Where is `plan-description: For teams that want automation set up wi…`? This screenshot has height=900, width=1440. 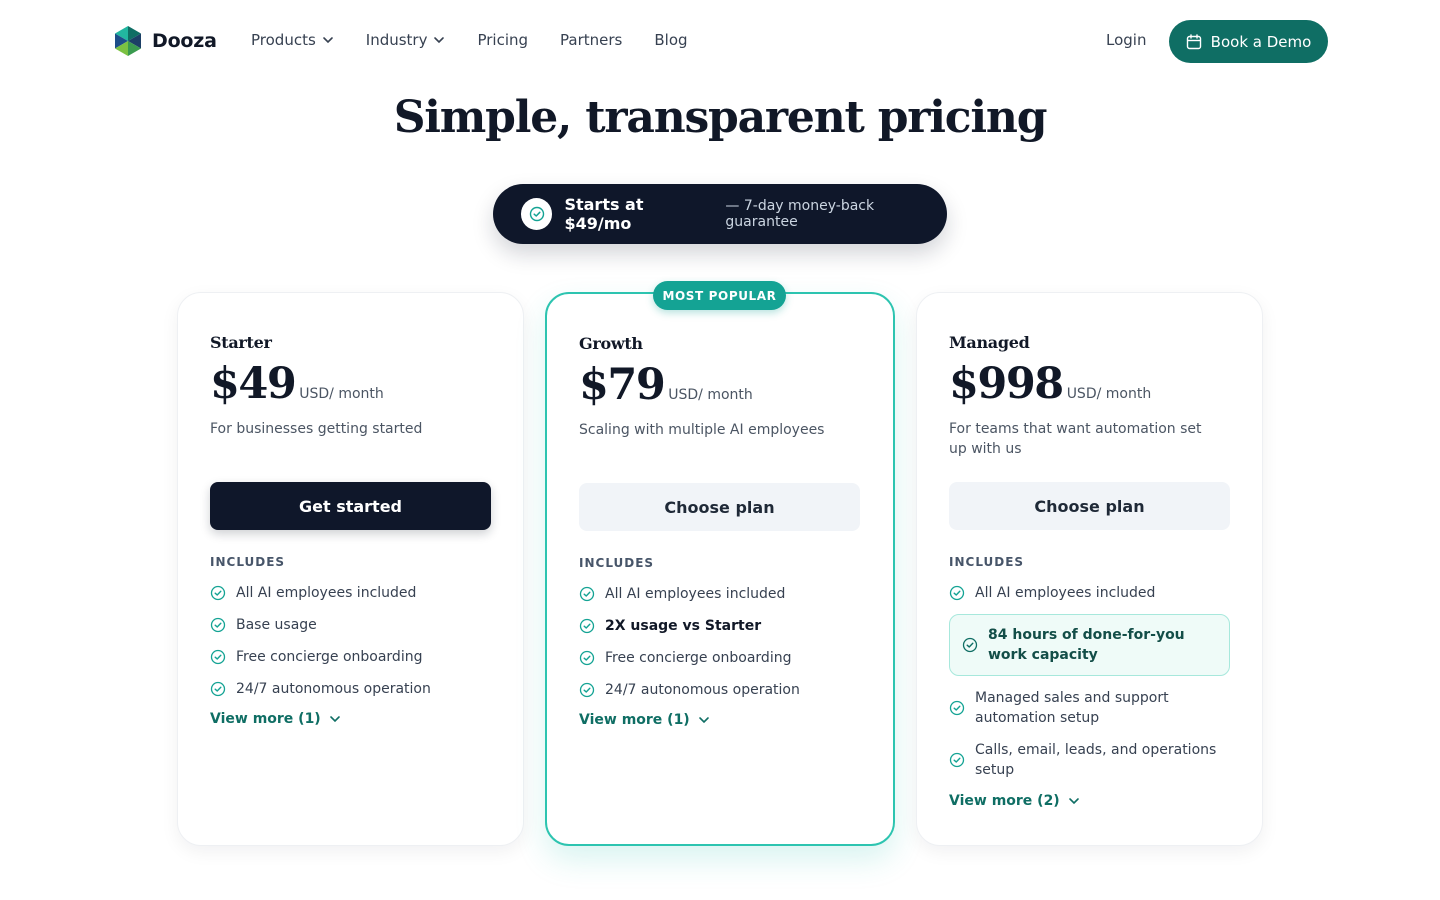
plan-description: For teams that want automation set up wi… is located at coordinates (1075, 439).